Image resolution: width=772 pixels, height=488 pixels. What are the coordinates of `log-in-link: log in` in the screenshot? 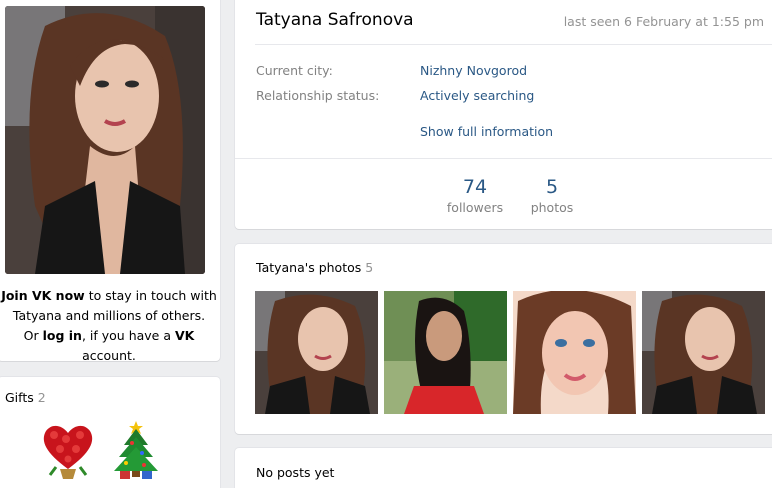 It's located at (62, 335).